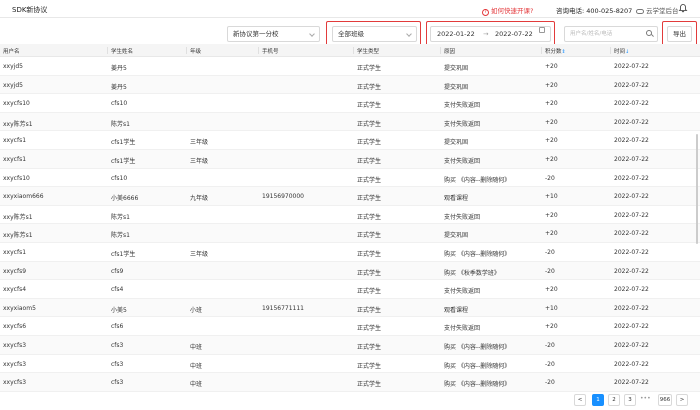 This screenshot has width=700, height=410. Describe the element at coordinates (23, 197) in the screenshot. I see `cell-username: xxyxiaom666` at that location.